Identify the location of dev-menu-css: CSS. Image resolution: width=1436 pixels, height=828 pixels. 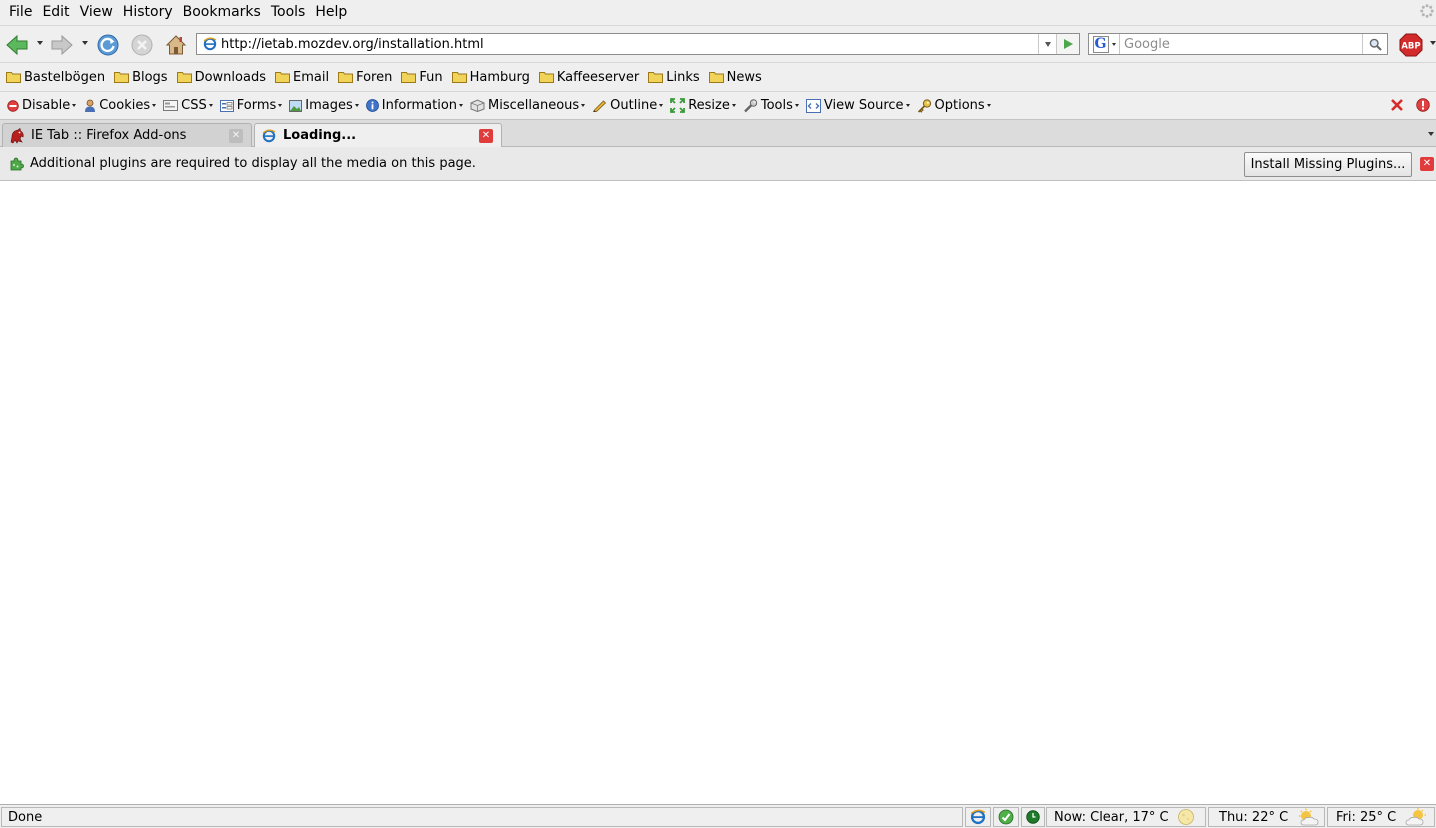
(188, 105).